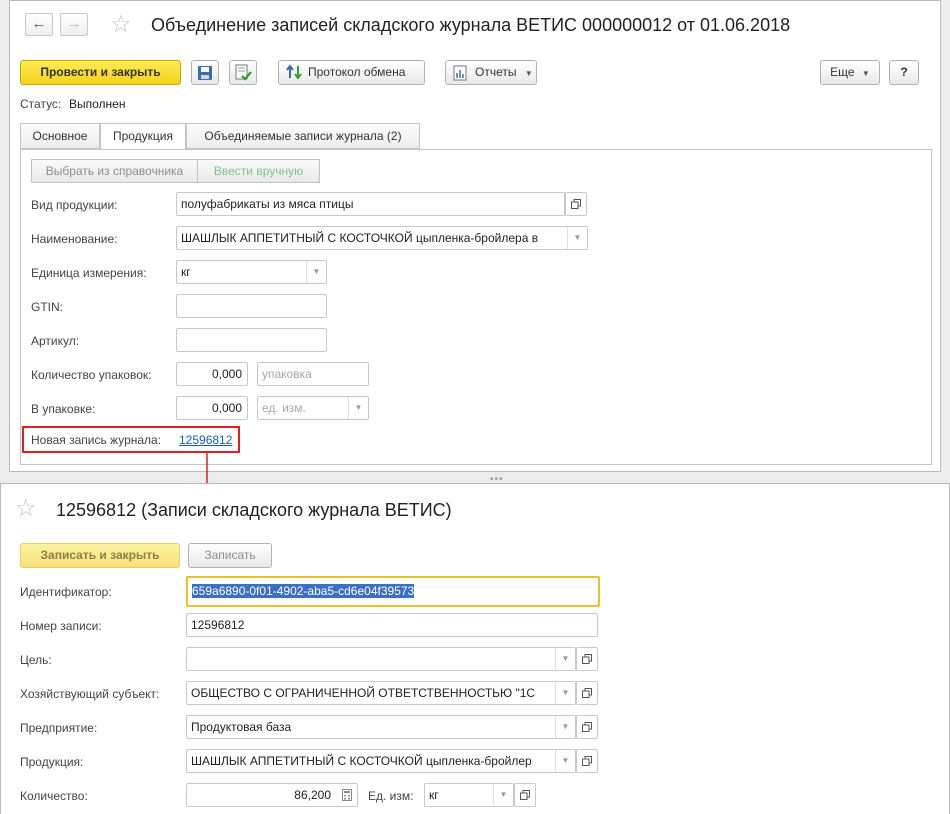 The width and height of the screenshot is (950, 814). I want to click on reports-icon, so click(460, 73).